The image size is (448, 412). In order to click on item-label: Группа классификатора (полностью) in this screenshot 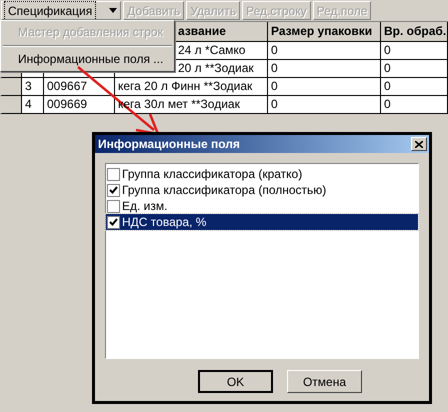, I will do `click(224, 190)`.